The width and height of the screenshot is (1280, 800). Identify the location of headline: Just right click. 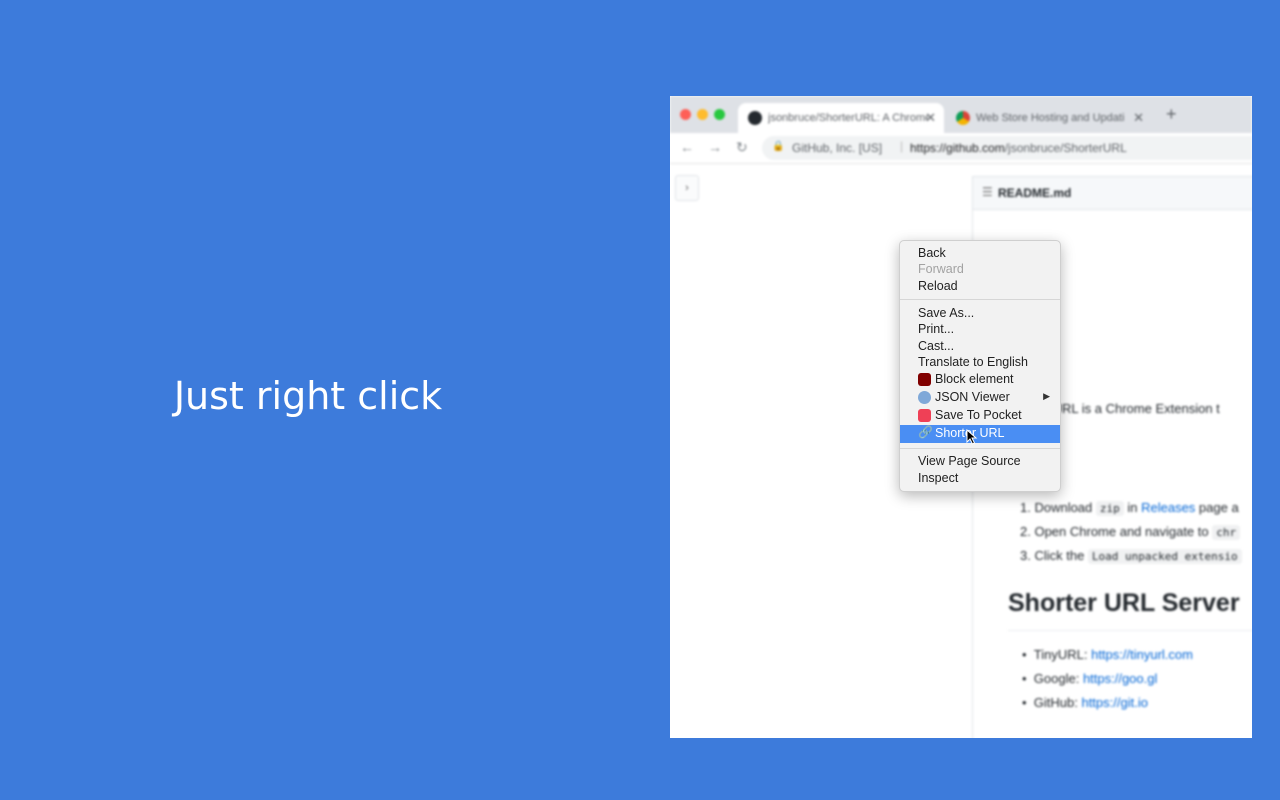
(308, 396).